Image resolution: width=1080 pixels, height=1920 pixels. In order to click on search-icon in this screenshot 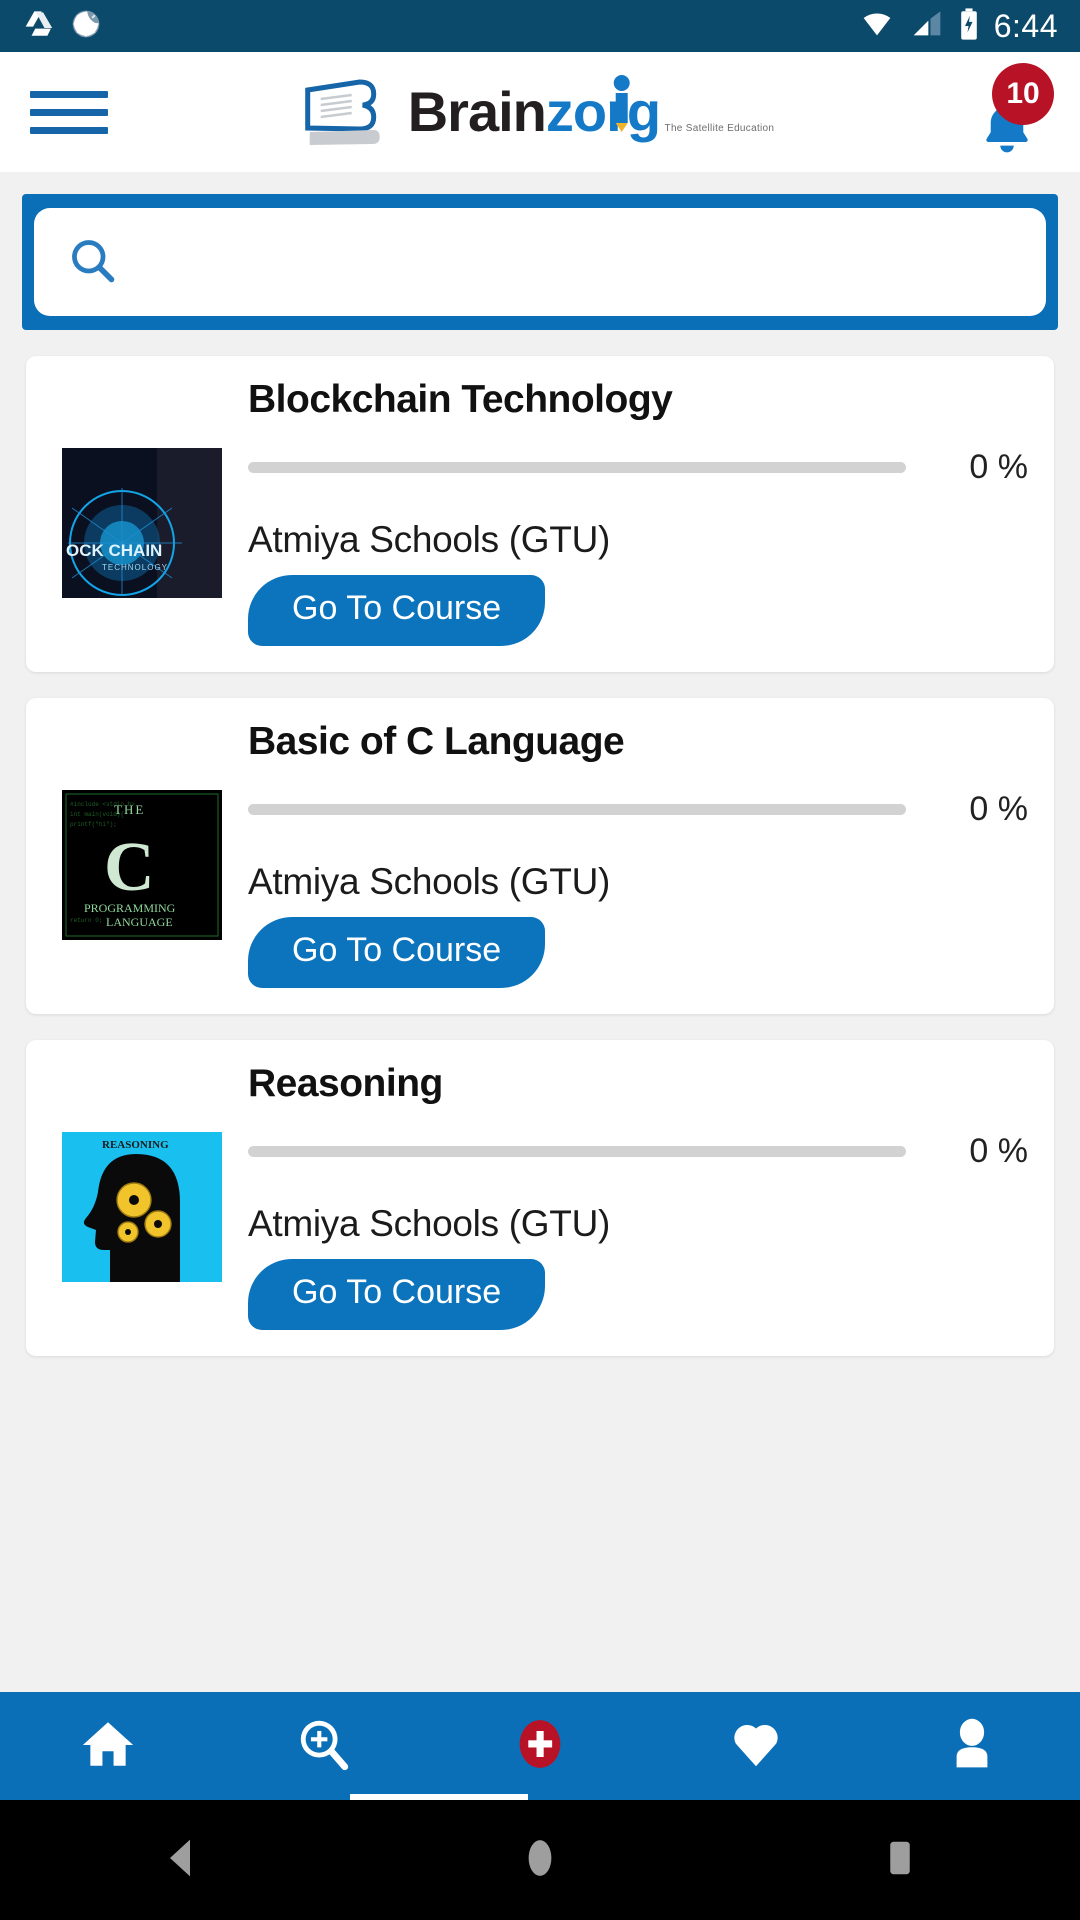, I will do `click(92, 262)`.